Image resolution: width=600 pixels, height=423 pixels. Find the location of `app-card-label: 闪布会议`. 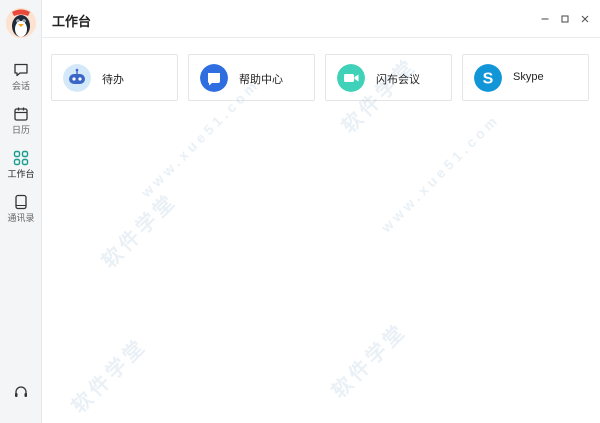

app-card-label: 闪布会议 is located at coordinates (398, 80).